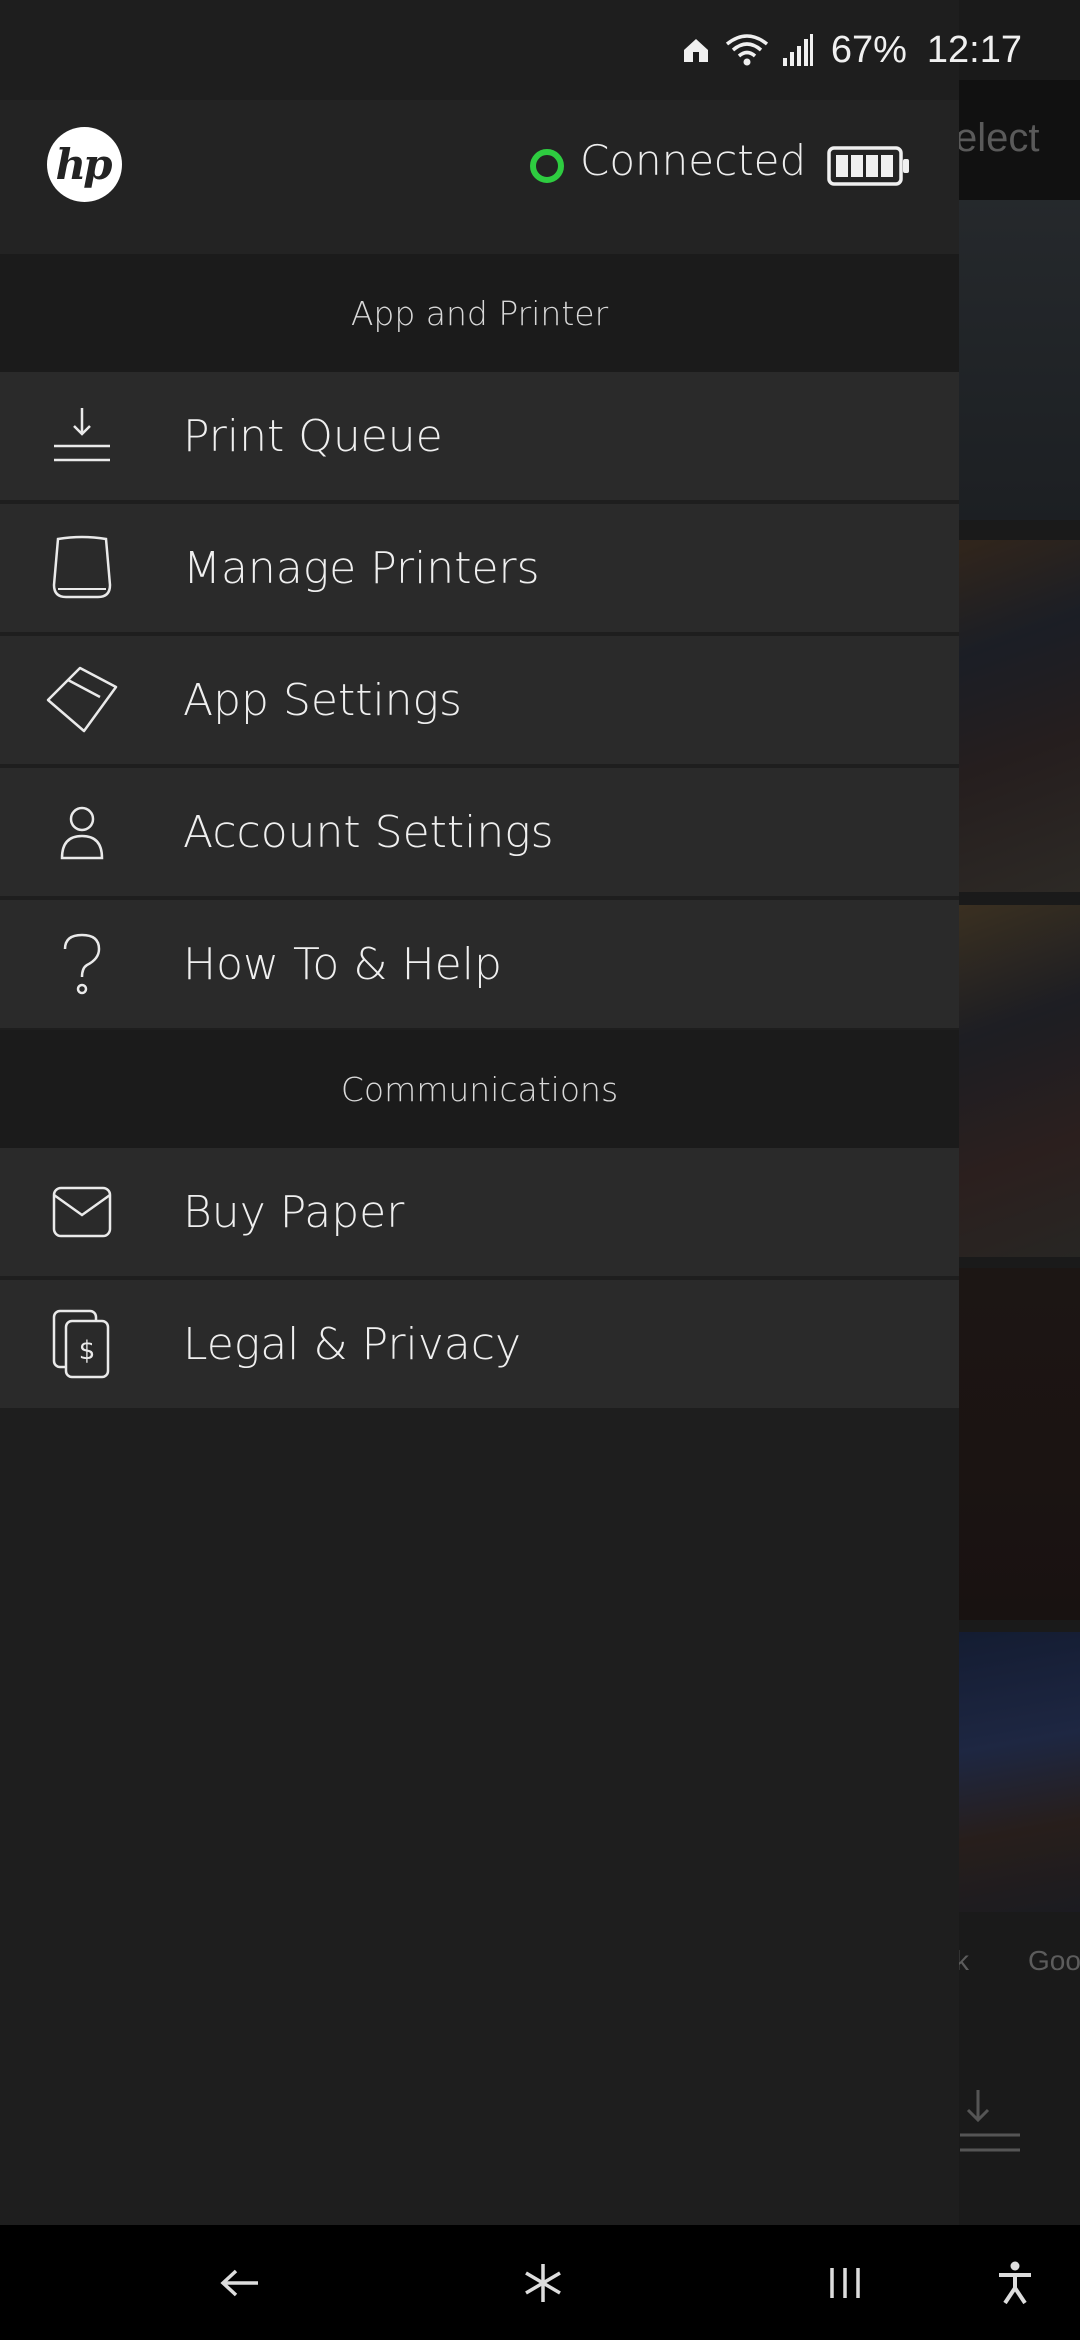  What do you see at coordinates (695, 50) in the screenshot?
I see `home-wifi-icon` at bounding box center [695, 50].